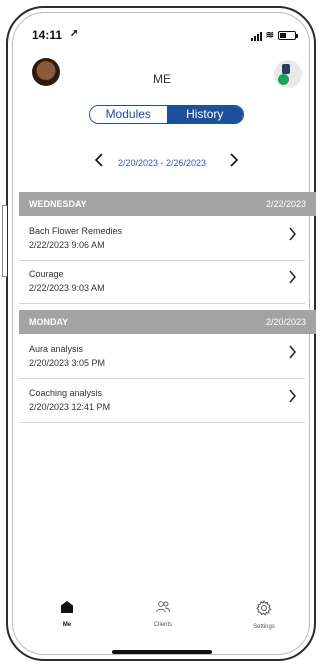  I want to click on section-header: MONDAY 2/20/2023, so click(167, 322).